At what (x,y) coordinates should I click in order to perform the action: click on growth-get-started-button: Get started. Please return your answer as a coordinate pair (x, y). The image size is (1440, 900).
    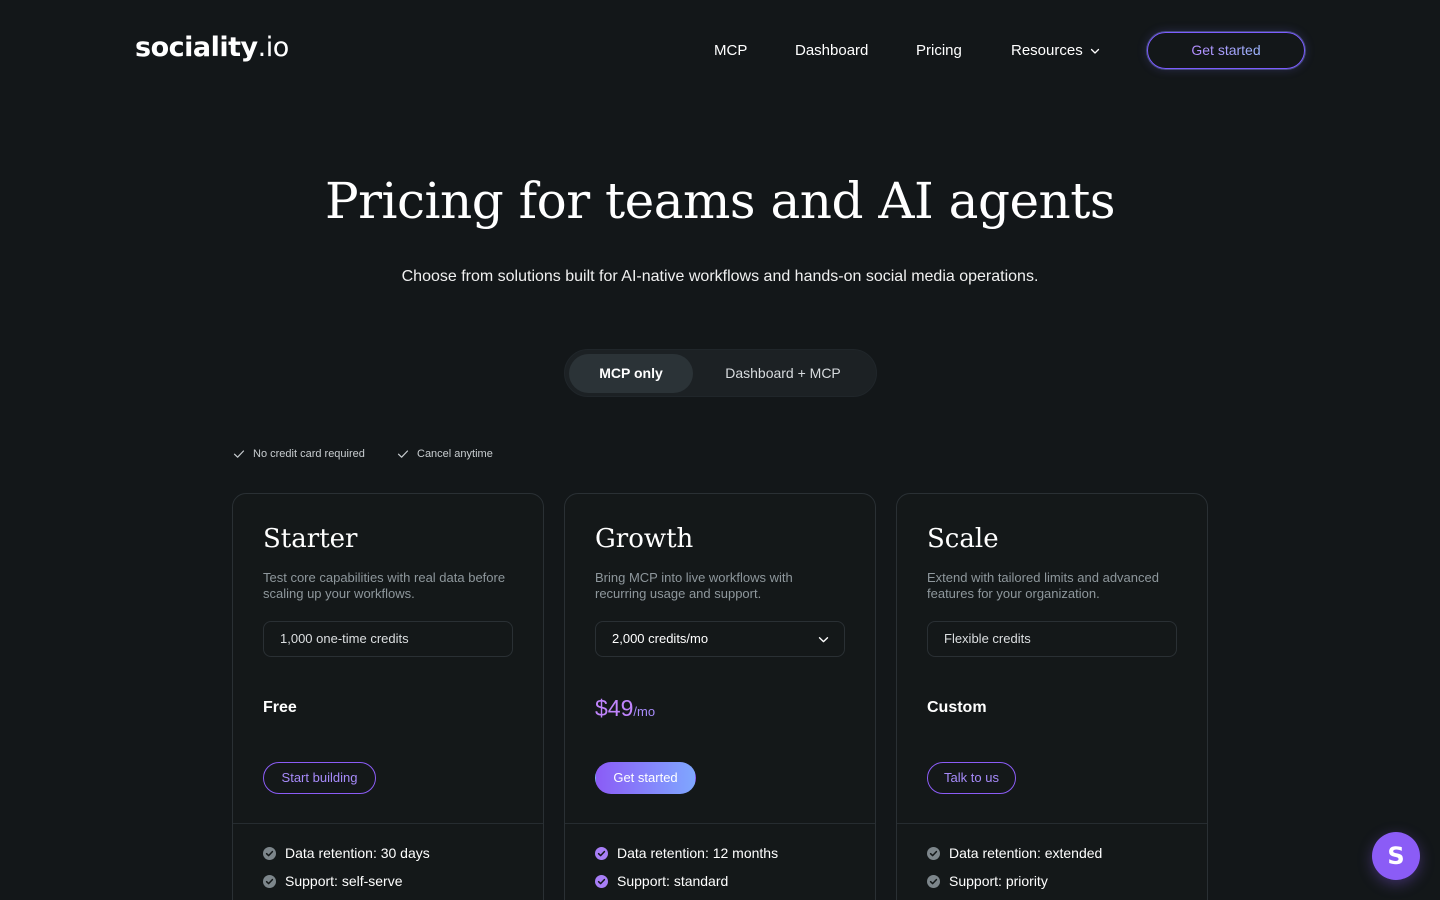
    Looking at the image, I should click on (645, 778).